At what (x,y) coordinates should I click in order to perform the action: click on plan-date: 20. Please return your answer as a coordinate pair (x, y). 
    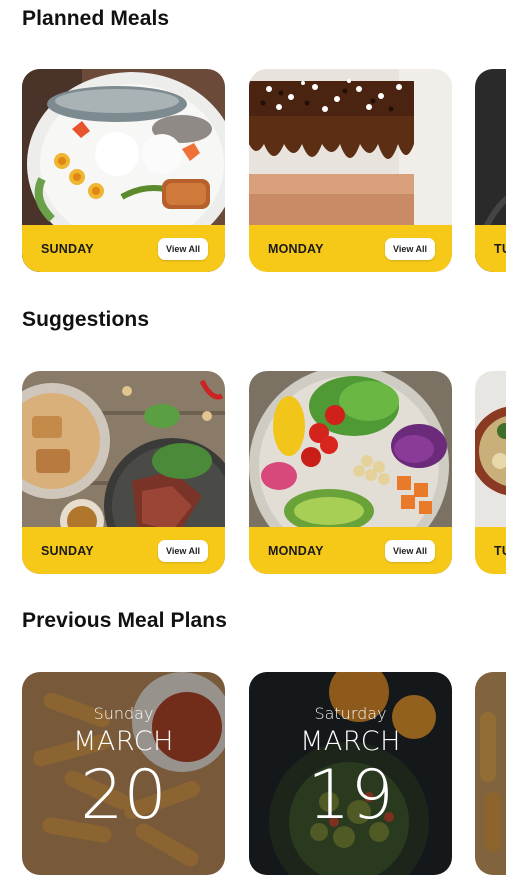
    Looking at the image, I should click on (123, 795).